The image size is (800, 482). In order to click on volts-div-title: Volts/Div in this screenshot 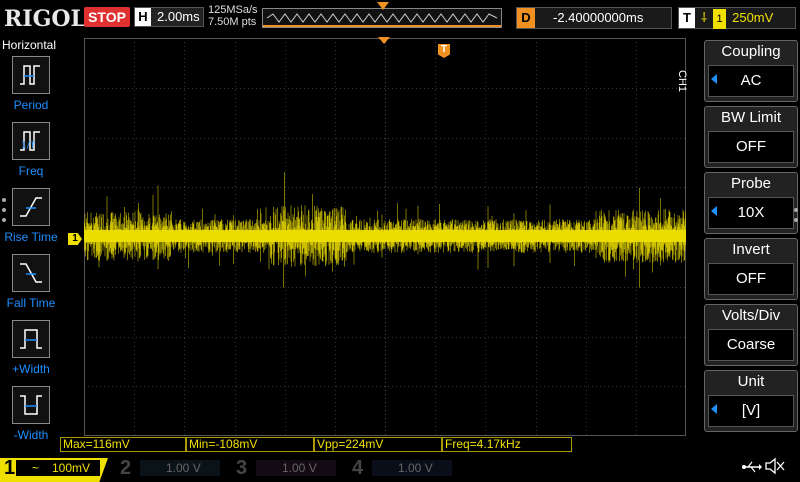, I will do `click(751, 315)`.